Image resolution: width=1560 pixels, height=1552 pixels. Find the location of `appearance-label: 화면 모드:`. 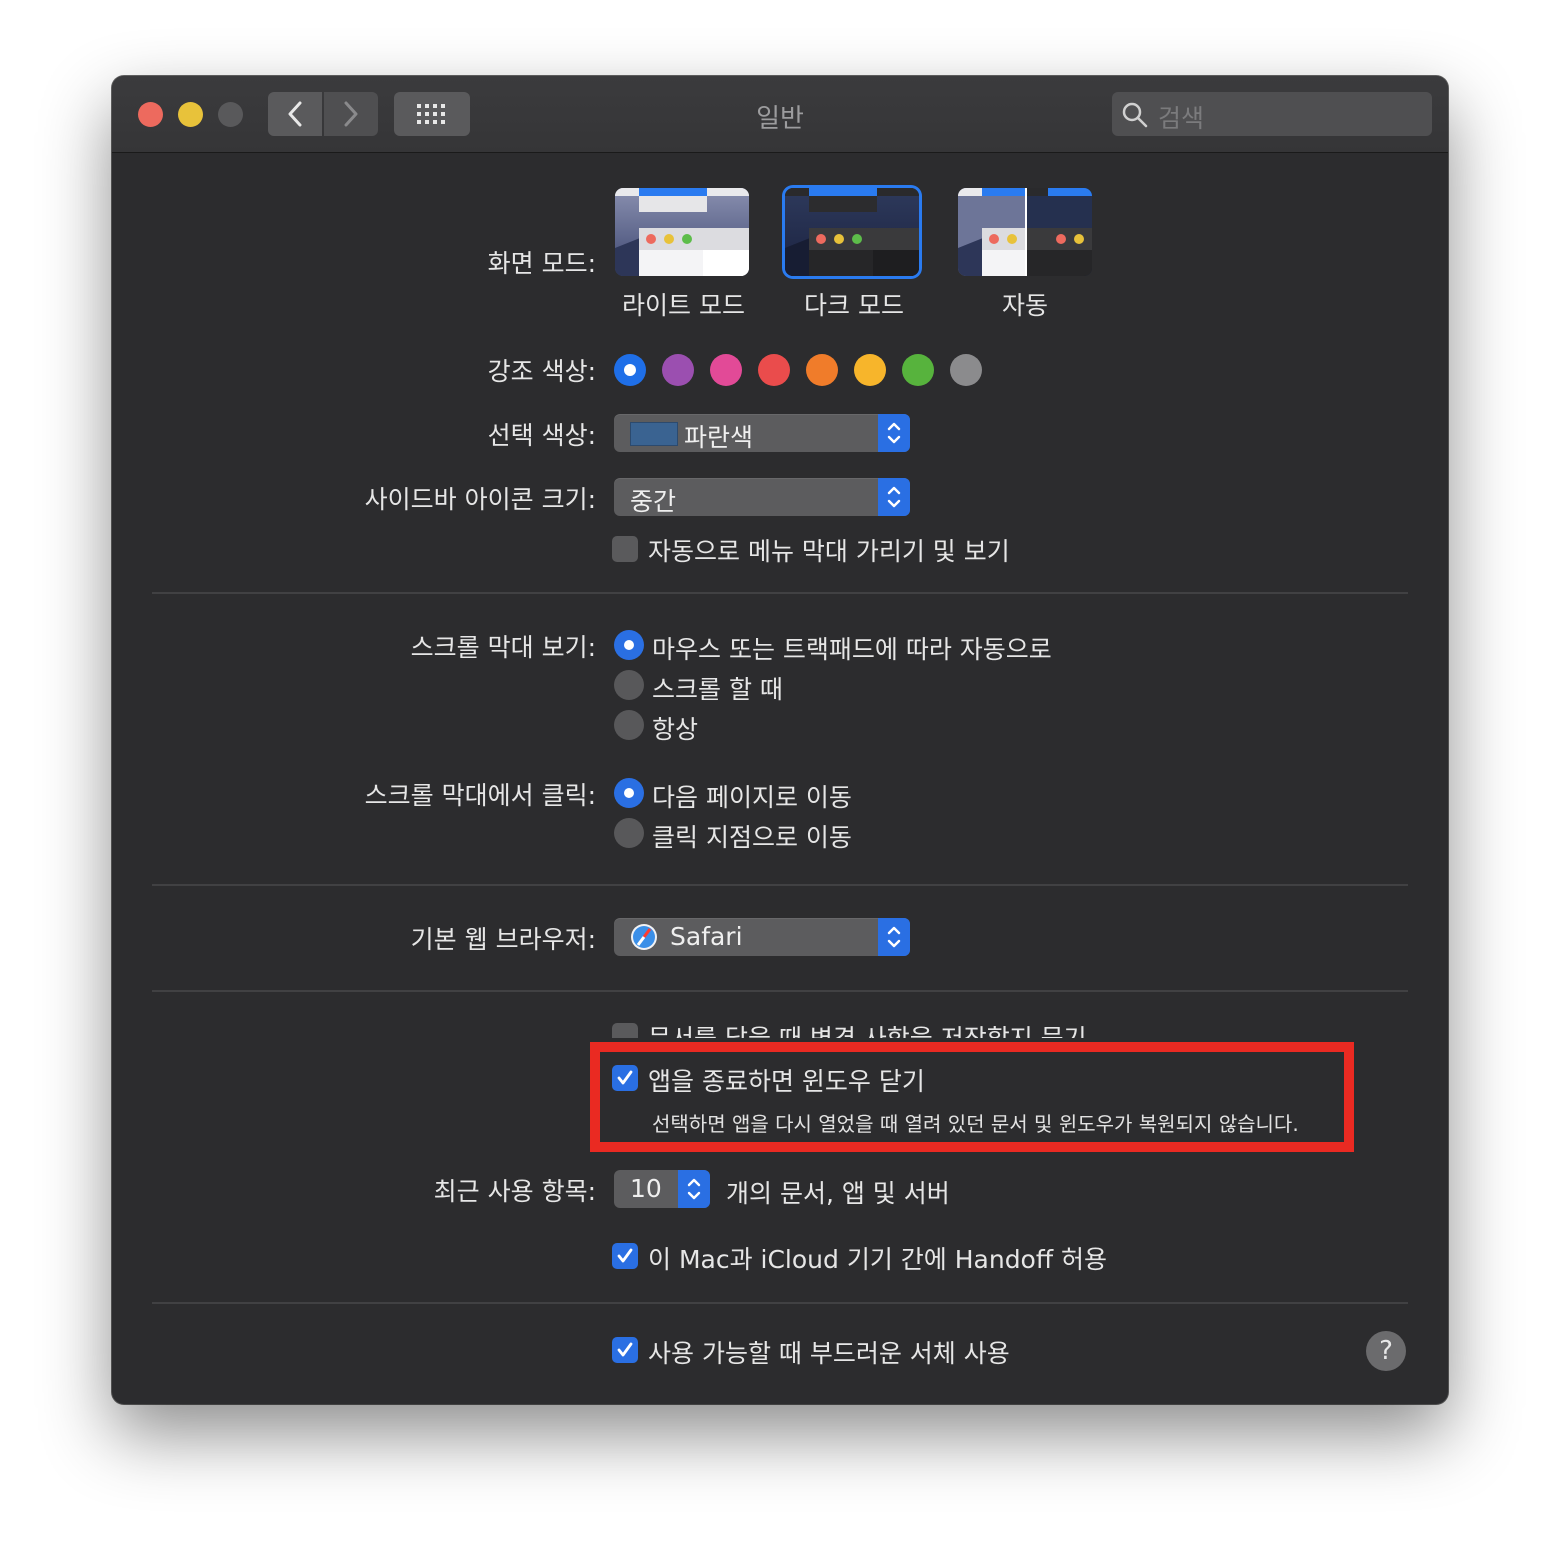

appearance-label: 화면 모드: is located at coordinates (541, 263).